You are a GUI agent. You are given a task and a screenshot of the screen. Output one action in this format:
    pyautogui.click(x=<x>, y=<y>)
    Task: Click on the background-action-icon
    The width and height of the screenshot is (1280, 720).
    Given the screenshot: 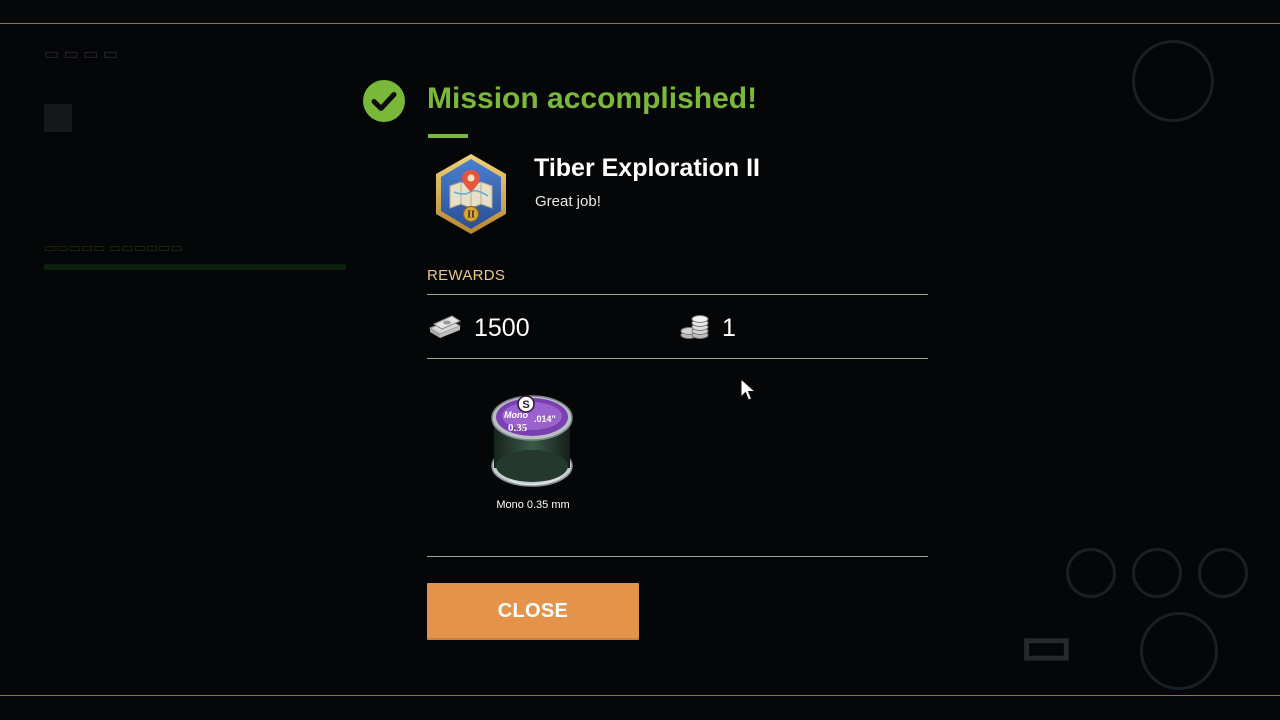 What is the action you would take?
    pyautogui.click(x=1179, y=651)
    